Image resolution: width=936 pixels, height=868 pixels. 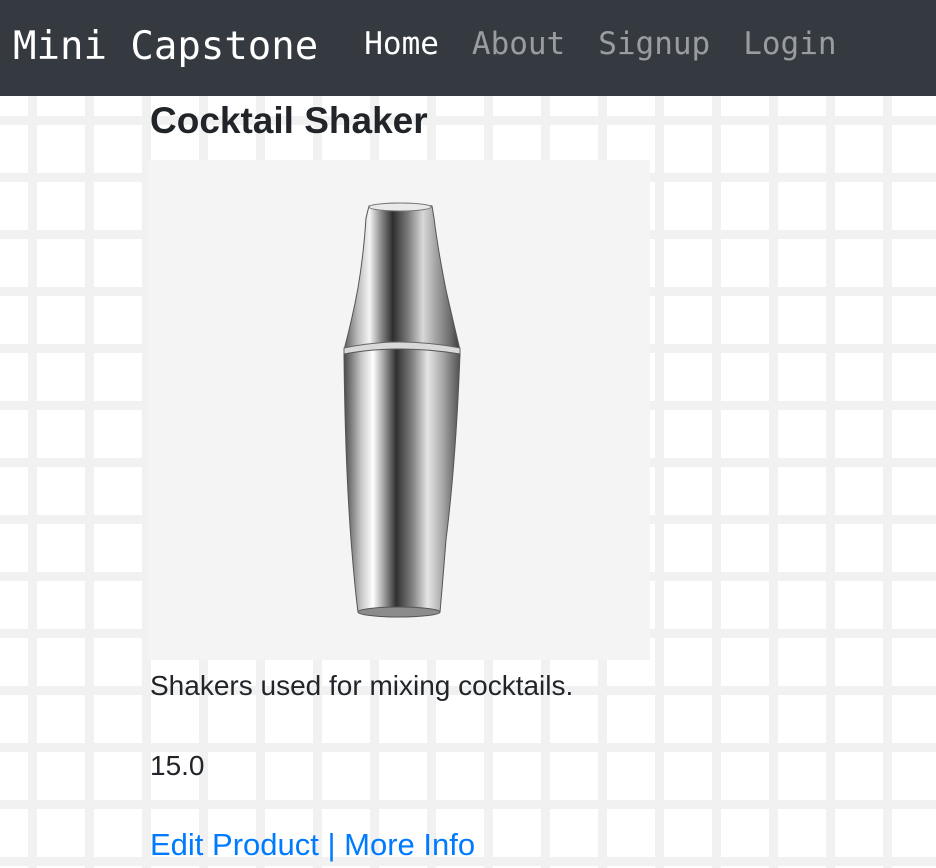 I want to click on nav-link-about: About, so click(x=518, y=44).